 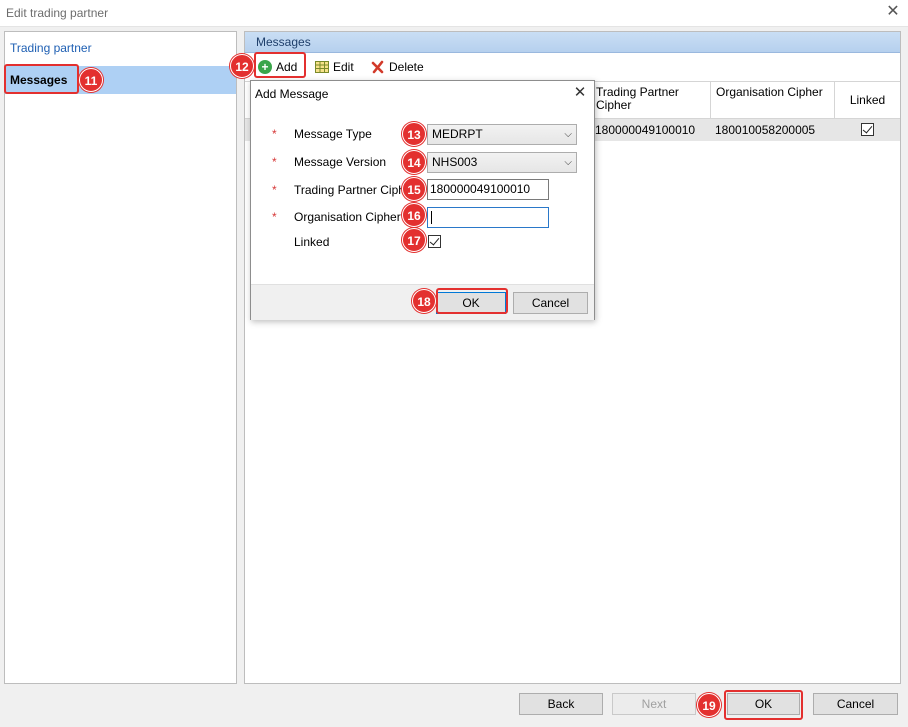 I want to click on column-header-organisation-cipher: Organisation Cipher, so click(x=772, y=100).